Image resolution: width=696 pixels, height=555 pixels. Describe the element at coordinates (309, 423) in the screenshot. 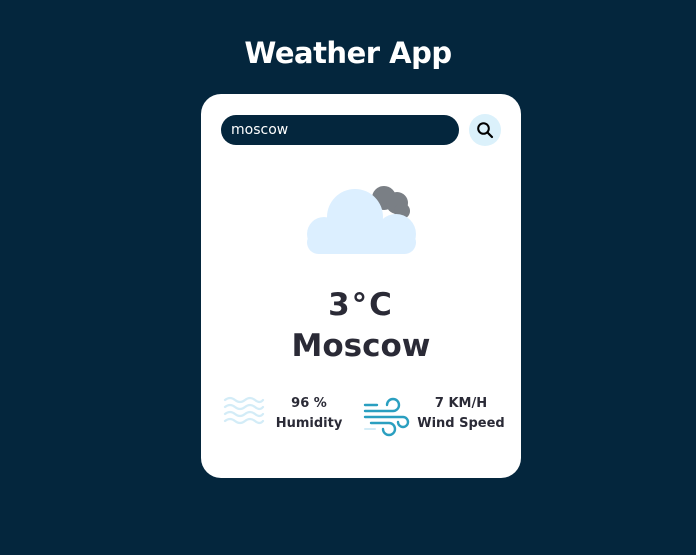

I see `humidity-label: Humidity` at that location.